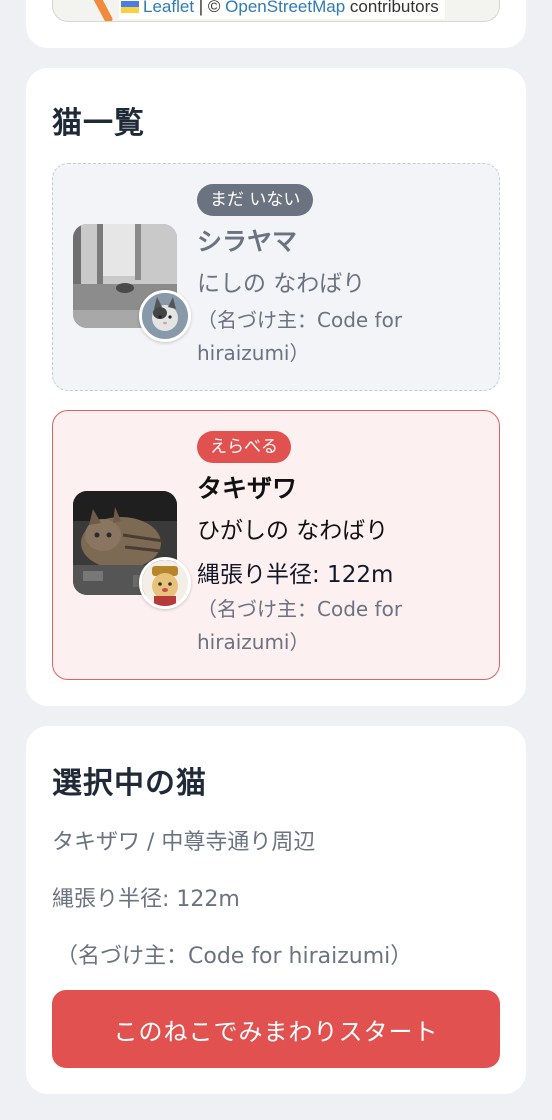 This screenshot has width=552, height=1120. Describe the element at coordinates (146, 899) in the screenshot. I see `selected-cat-radius: 縄張り半径: 122m` at that location.